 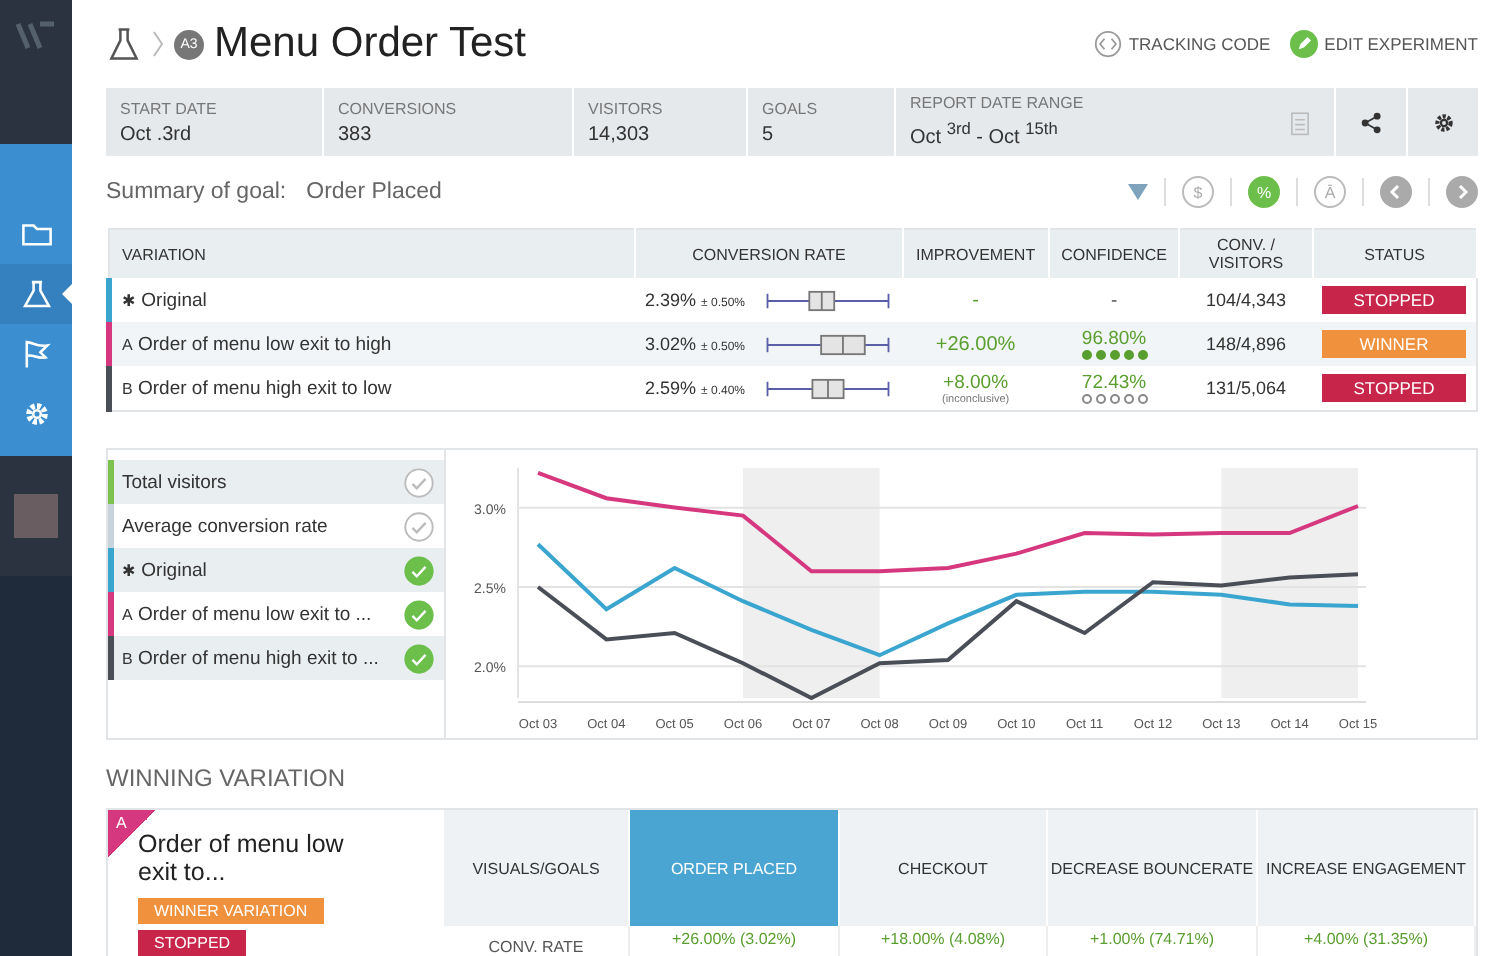 I want to click on stat-label: START DATE, so click(x=169, y=108).